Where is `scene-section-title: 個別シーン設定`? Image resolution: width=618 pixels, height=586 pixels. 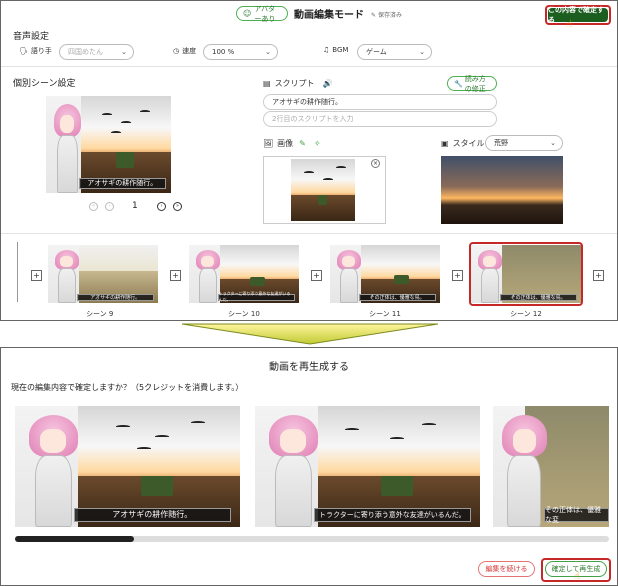 scene-section-title: 個別シーン設定 is located at coordinates (44, 84).